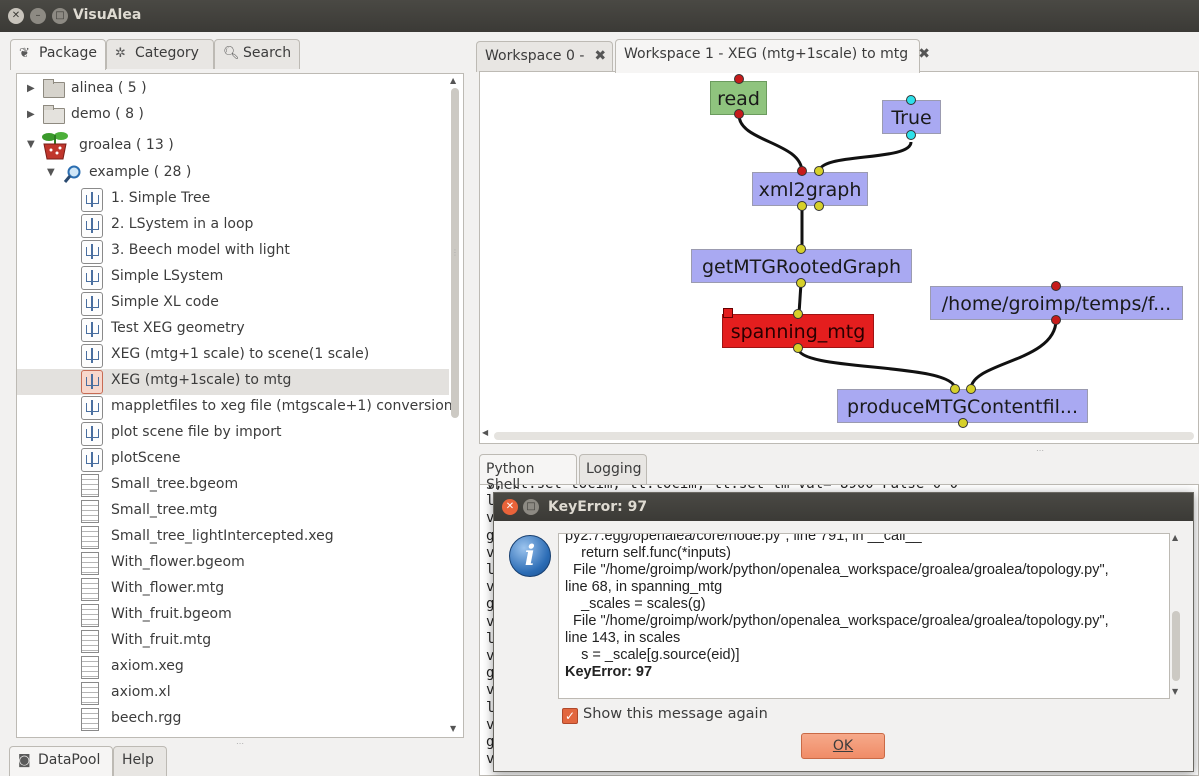 The width and height of the screenshot is (1199, 776). I want to click on list-item: Test XEG geometry, so click(233, 330).